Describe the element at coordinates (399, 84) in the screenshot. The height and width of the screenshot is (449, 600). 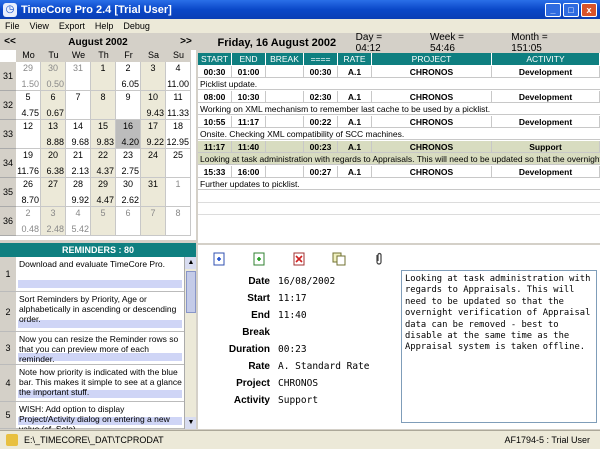
I see `entry-description: Picklist update.` at that location.